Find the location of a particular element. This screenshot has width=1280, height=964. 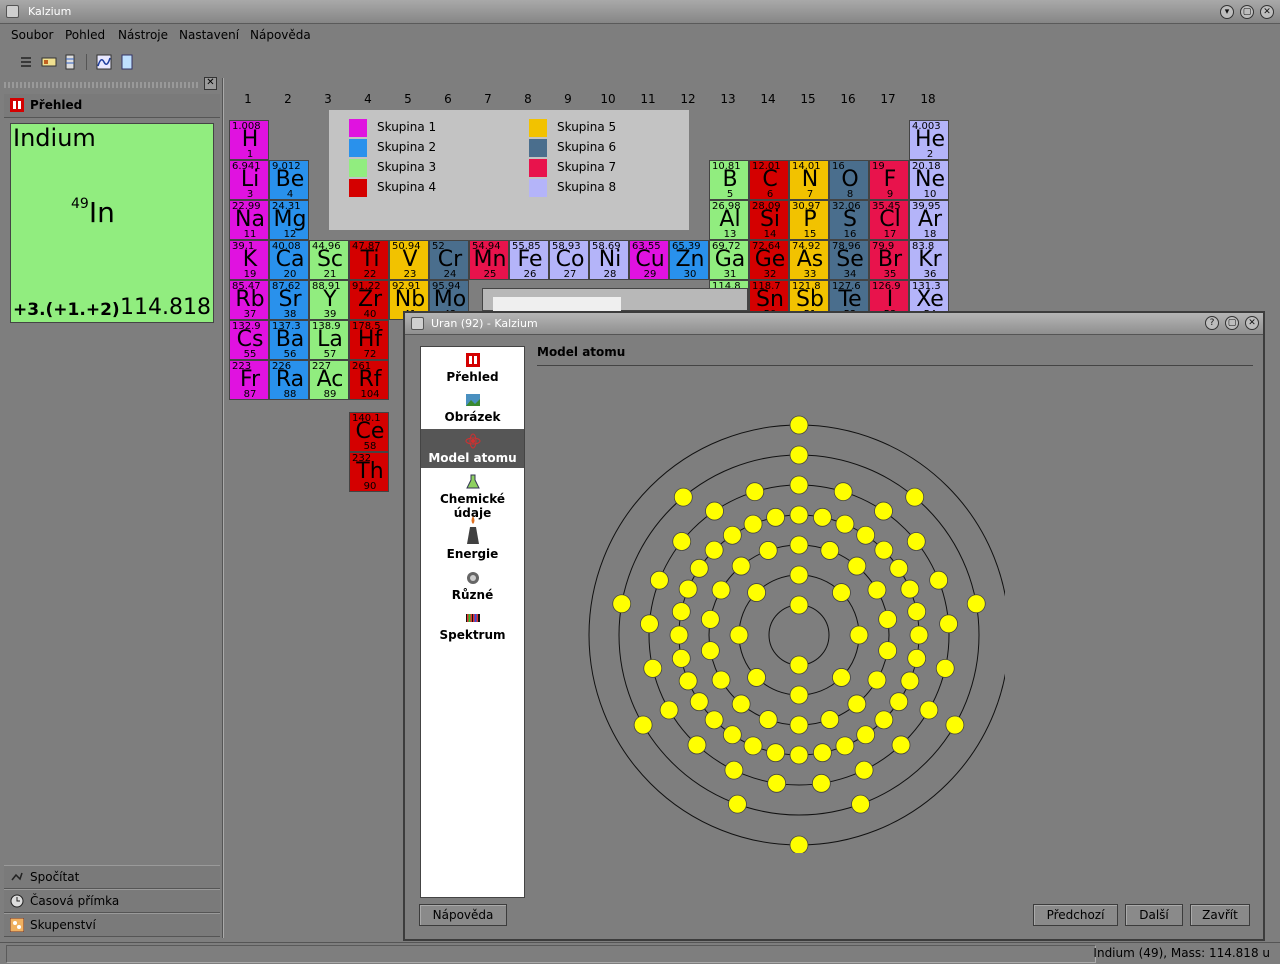

dialog-titlebar: Uran (92) - Kalzium ? ▢ ✕ is located at coordinates (834, 324).